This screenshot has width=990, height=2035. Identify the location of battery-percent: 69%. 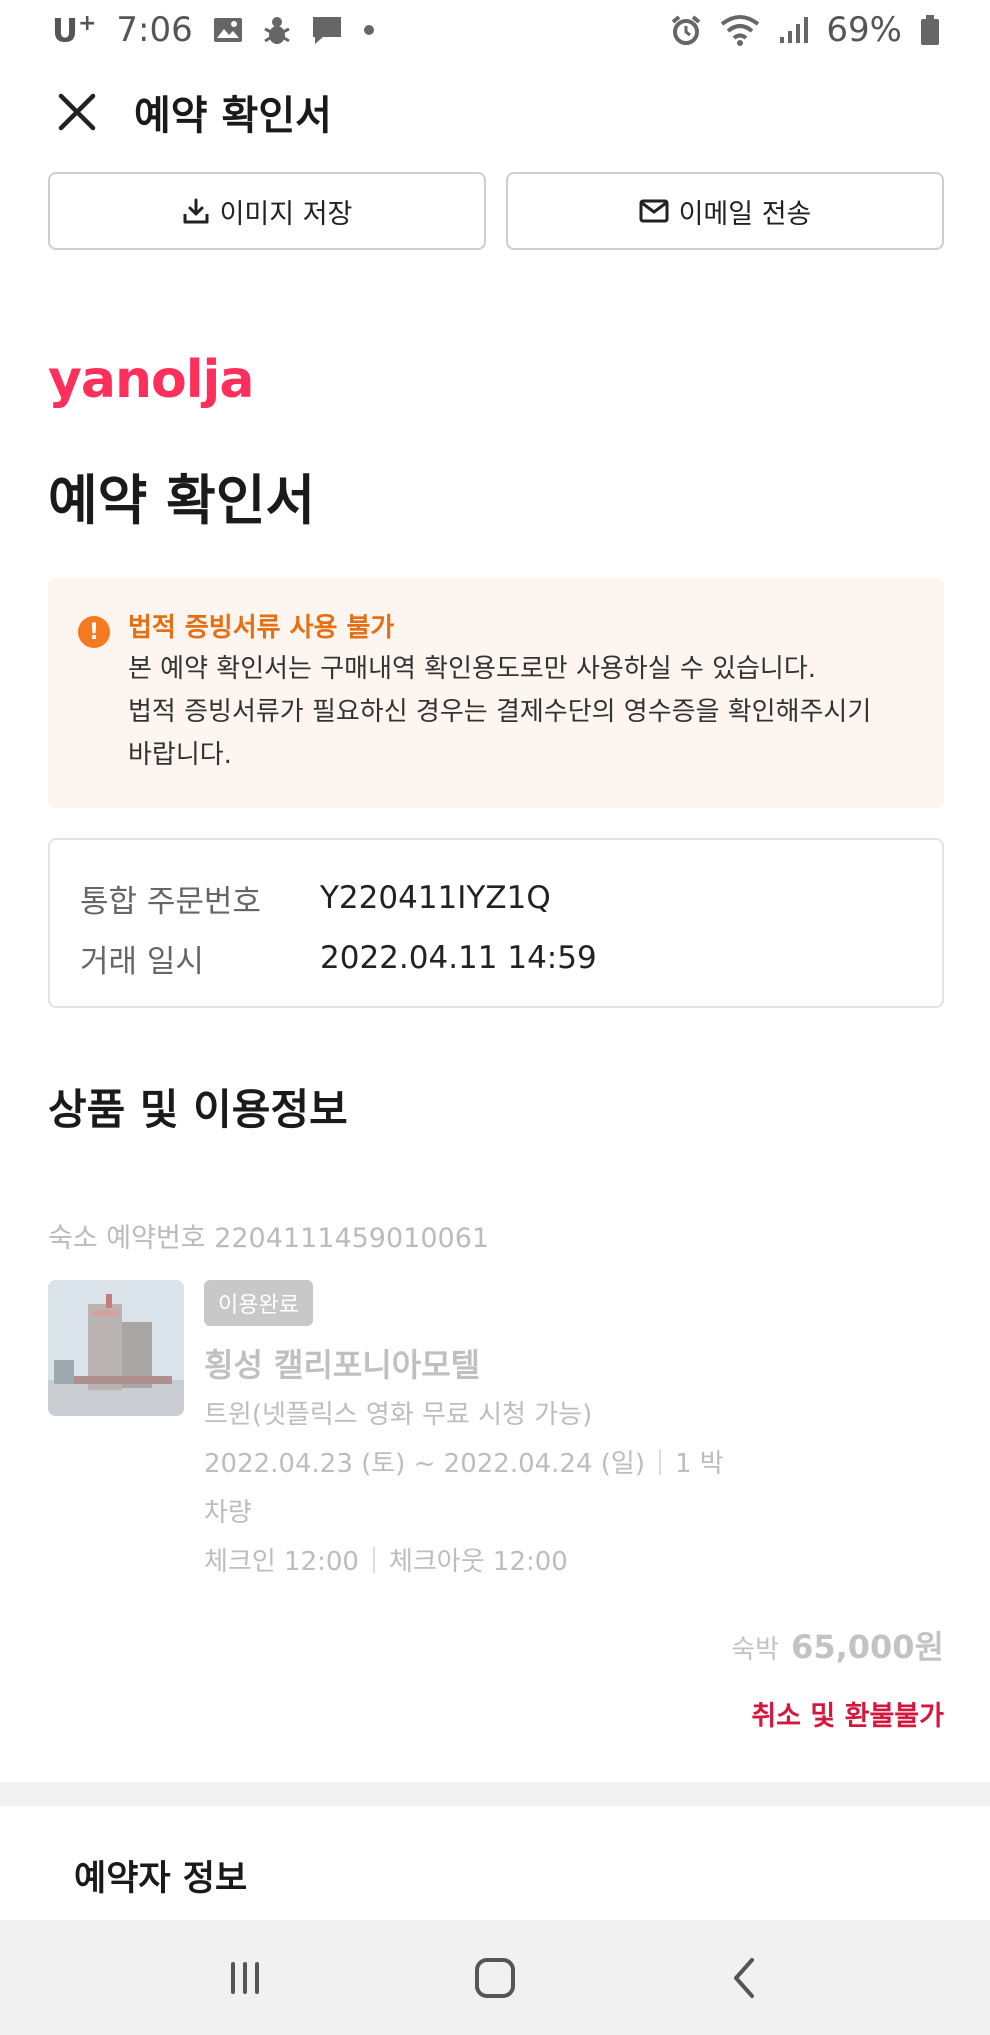
(864, 30).